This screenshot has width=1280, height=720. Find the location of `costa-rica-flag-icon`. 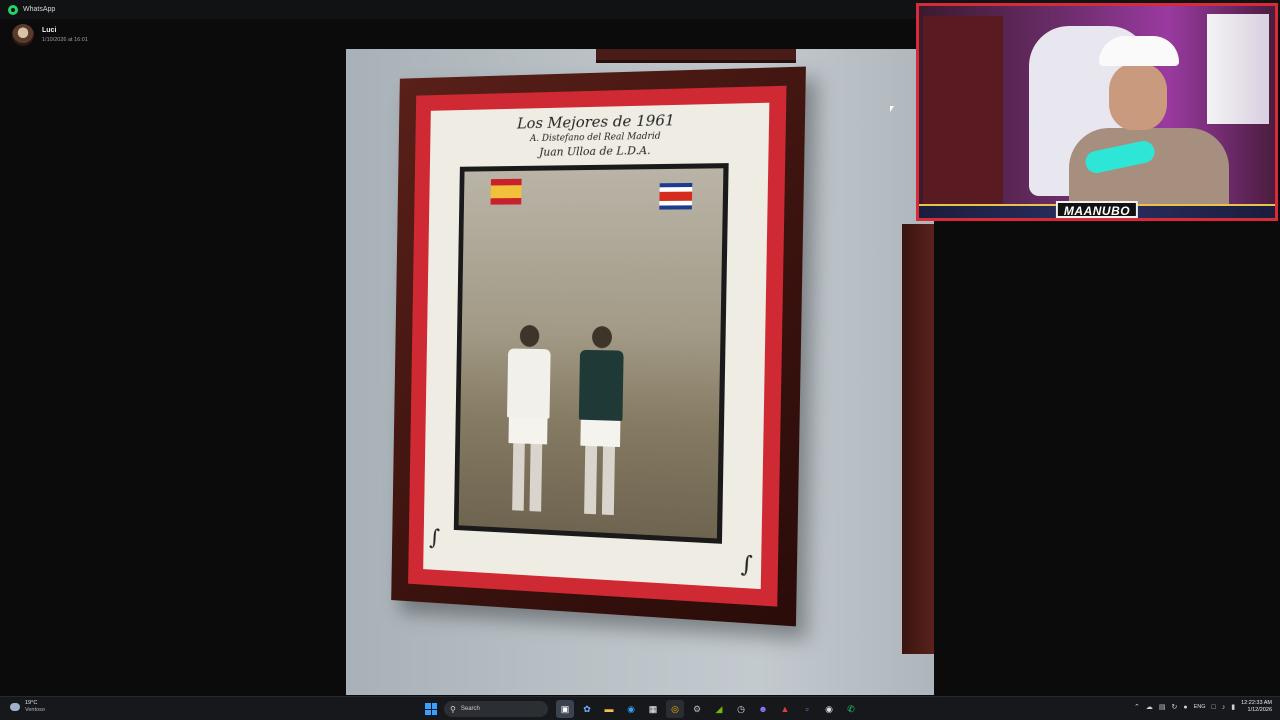

costa-rica-flag-icon is located at coordinates (676, 196).